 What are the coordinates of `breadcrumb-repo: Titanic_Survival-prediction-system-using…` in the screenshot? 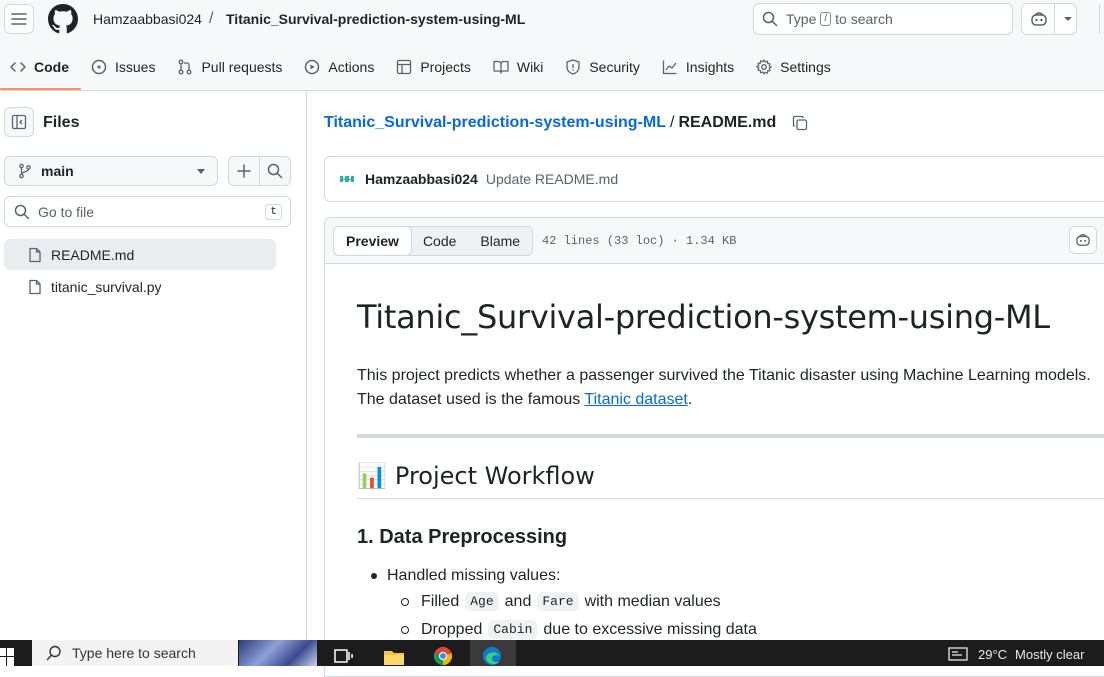 It's located at (375, 19).